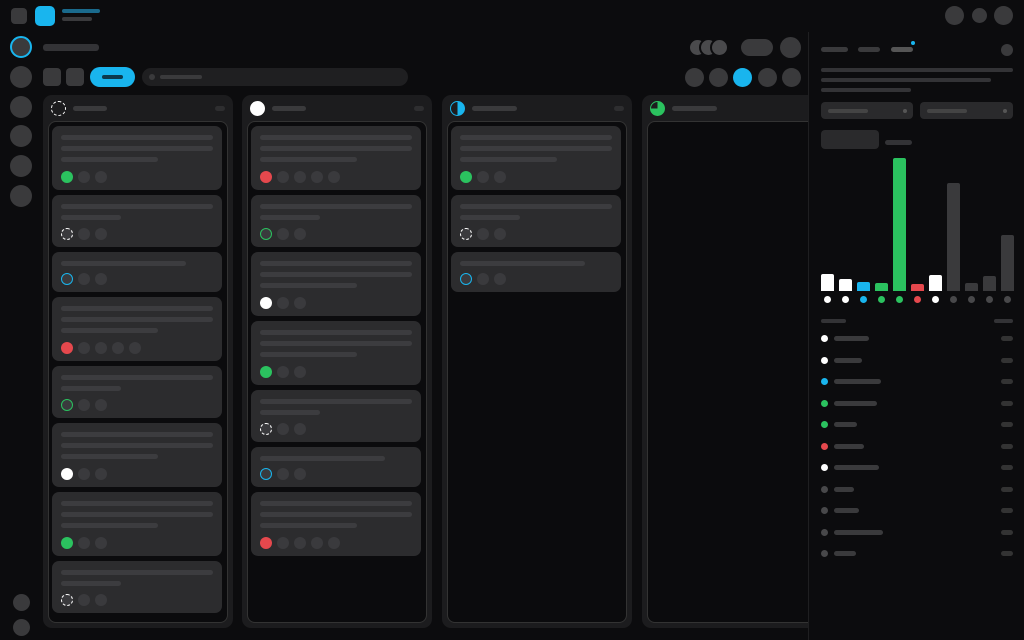 This screenshot has height=640, width=1024. What do you see at coordinates (869, 49) in the screenshot?
I see `tab-activity` at bounding box center [869, 49].